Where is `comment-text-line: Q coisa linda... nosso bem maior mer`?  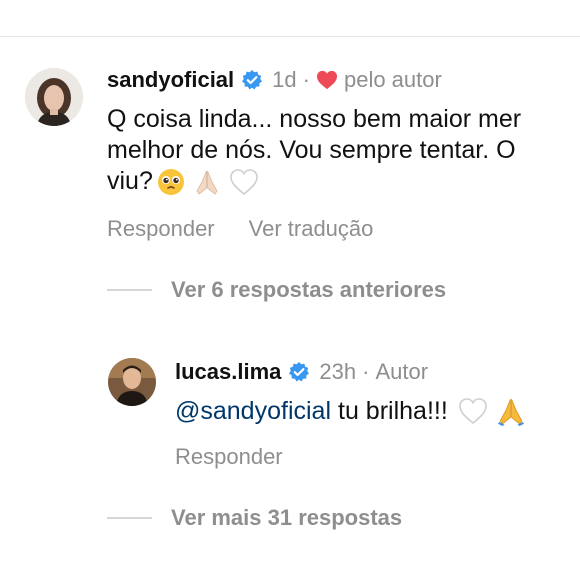 comment-text-line: Q coisa linda... nosso bem maior mer is located at coordinates (314, 119).